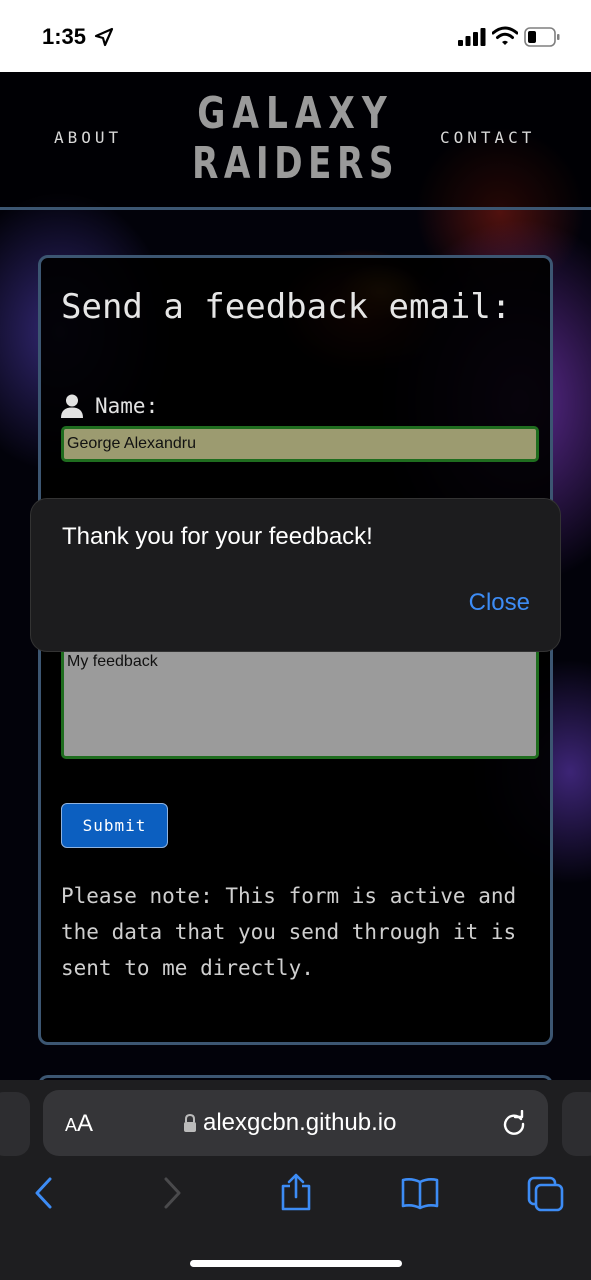 This screenshot has width=591, height=1280. What do you see at coordinates (295, 141) in the screenshot?
I see `site-header: ABOUT GALAXY RAIDERS CONTACT` at bounding box center [295, 141].